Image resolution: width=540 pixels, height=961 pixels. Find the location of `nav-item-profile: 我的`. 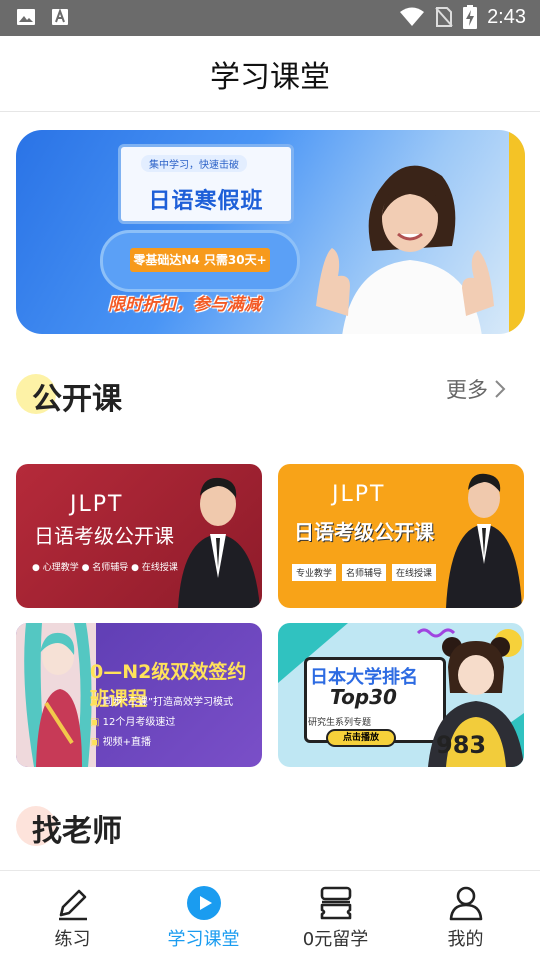

nav-item-profile: 我的 is located at coordinates (465, 916).